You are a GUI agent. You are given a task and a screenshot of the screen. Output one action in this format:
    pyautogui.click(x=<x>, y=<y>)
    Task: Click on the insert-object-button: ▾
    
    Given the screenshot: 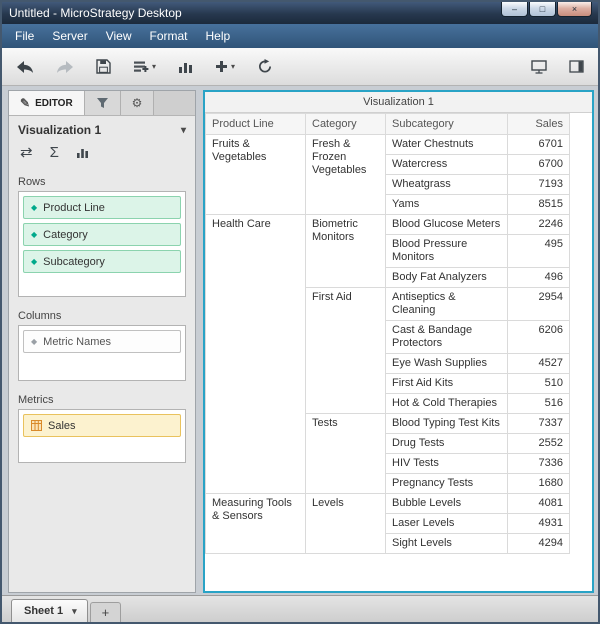 What is the action you would take?
    pyautogui.click(x=225, y=66)
    